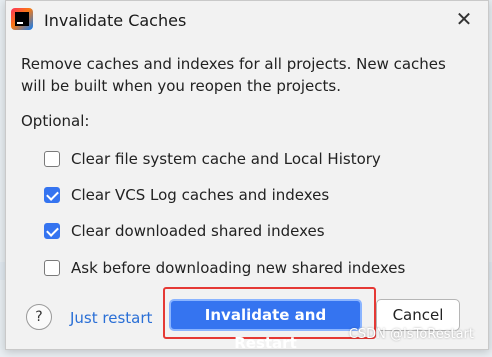 This screenshot has width=492, height=357. I want to click on invalidate-and-restart-button: Invalidate and Restart, so click(265, 325).